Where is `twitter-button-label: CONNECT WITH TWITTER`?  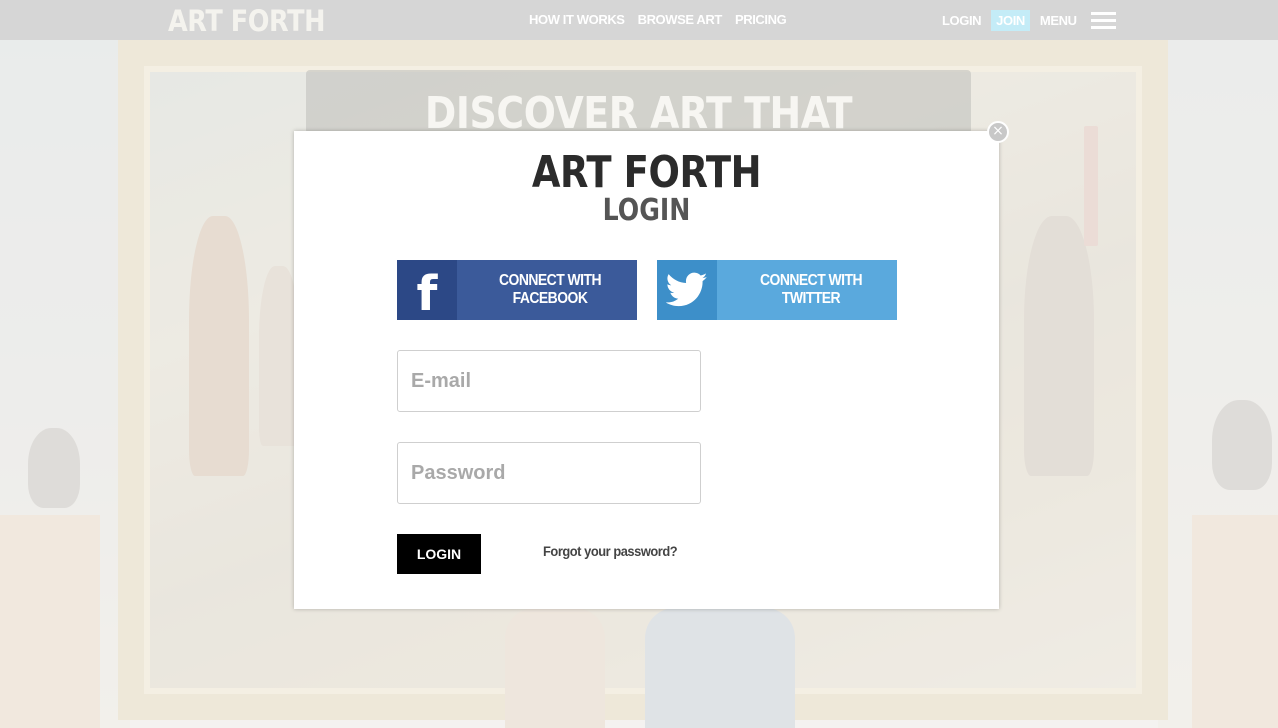
twitter-button-label: CONNECT WITH TWITTER is located at coordinates (811, 289).